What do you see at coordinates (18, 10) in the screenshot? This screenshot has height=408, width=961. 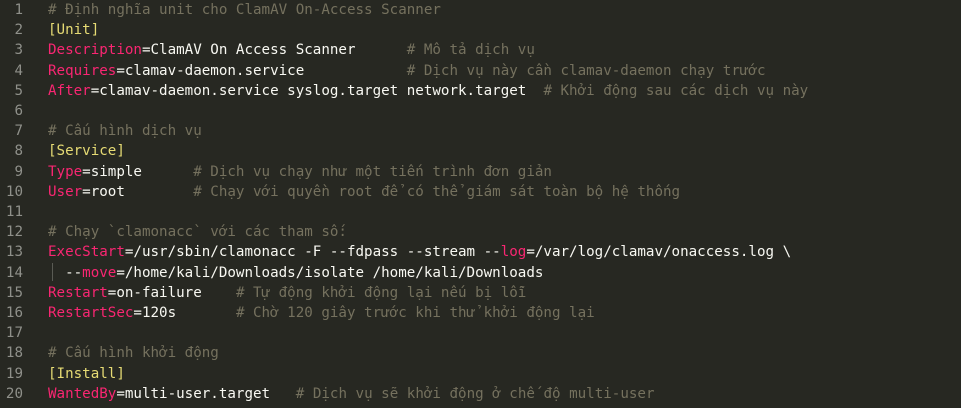 I see `line-number: 1` at bounding box center [18, 10].